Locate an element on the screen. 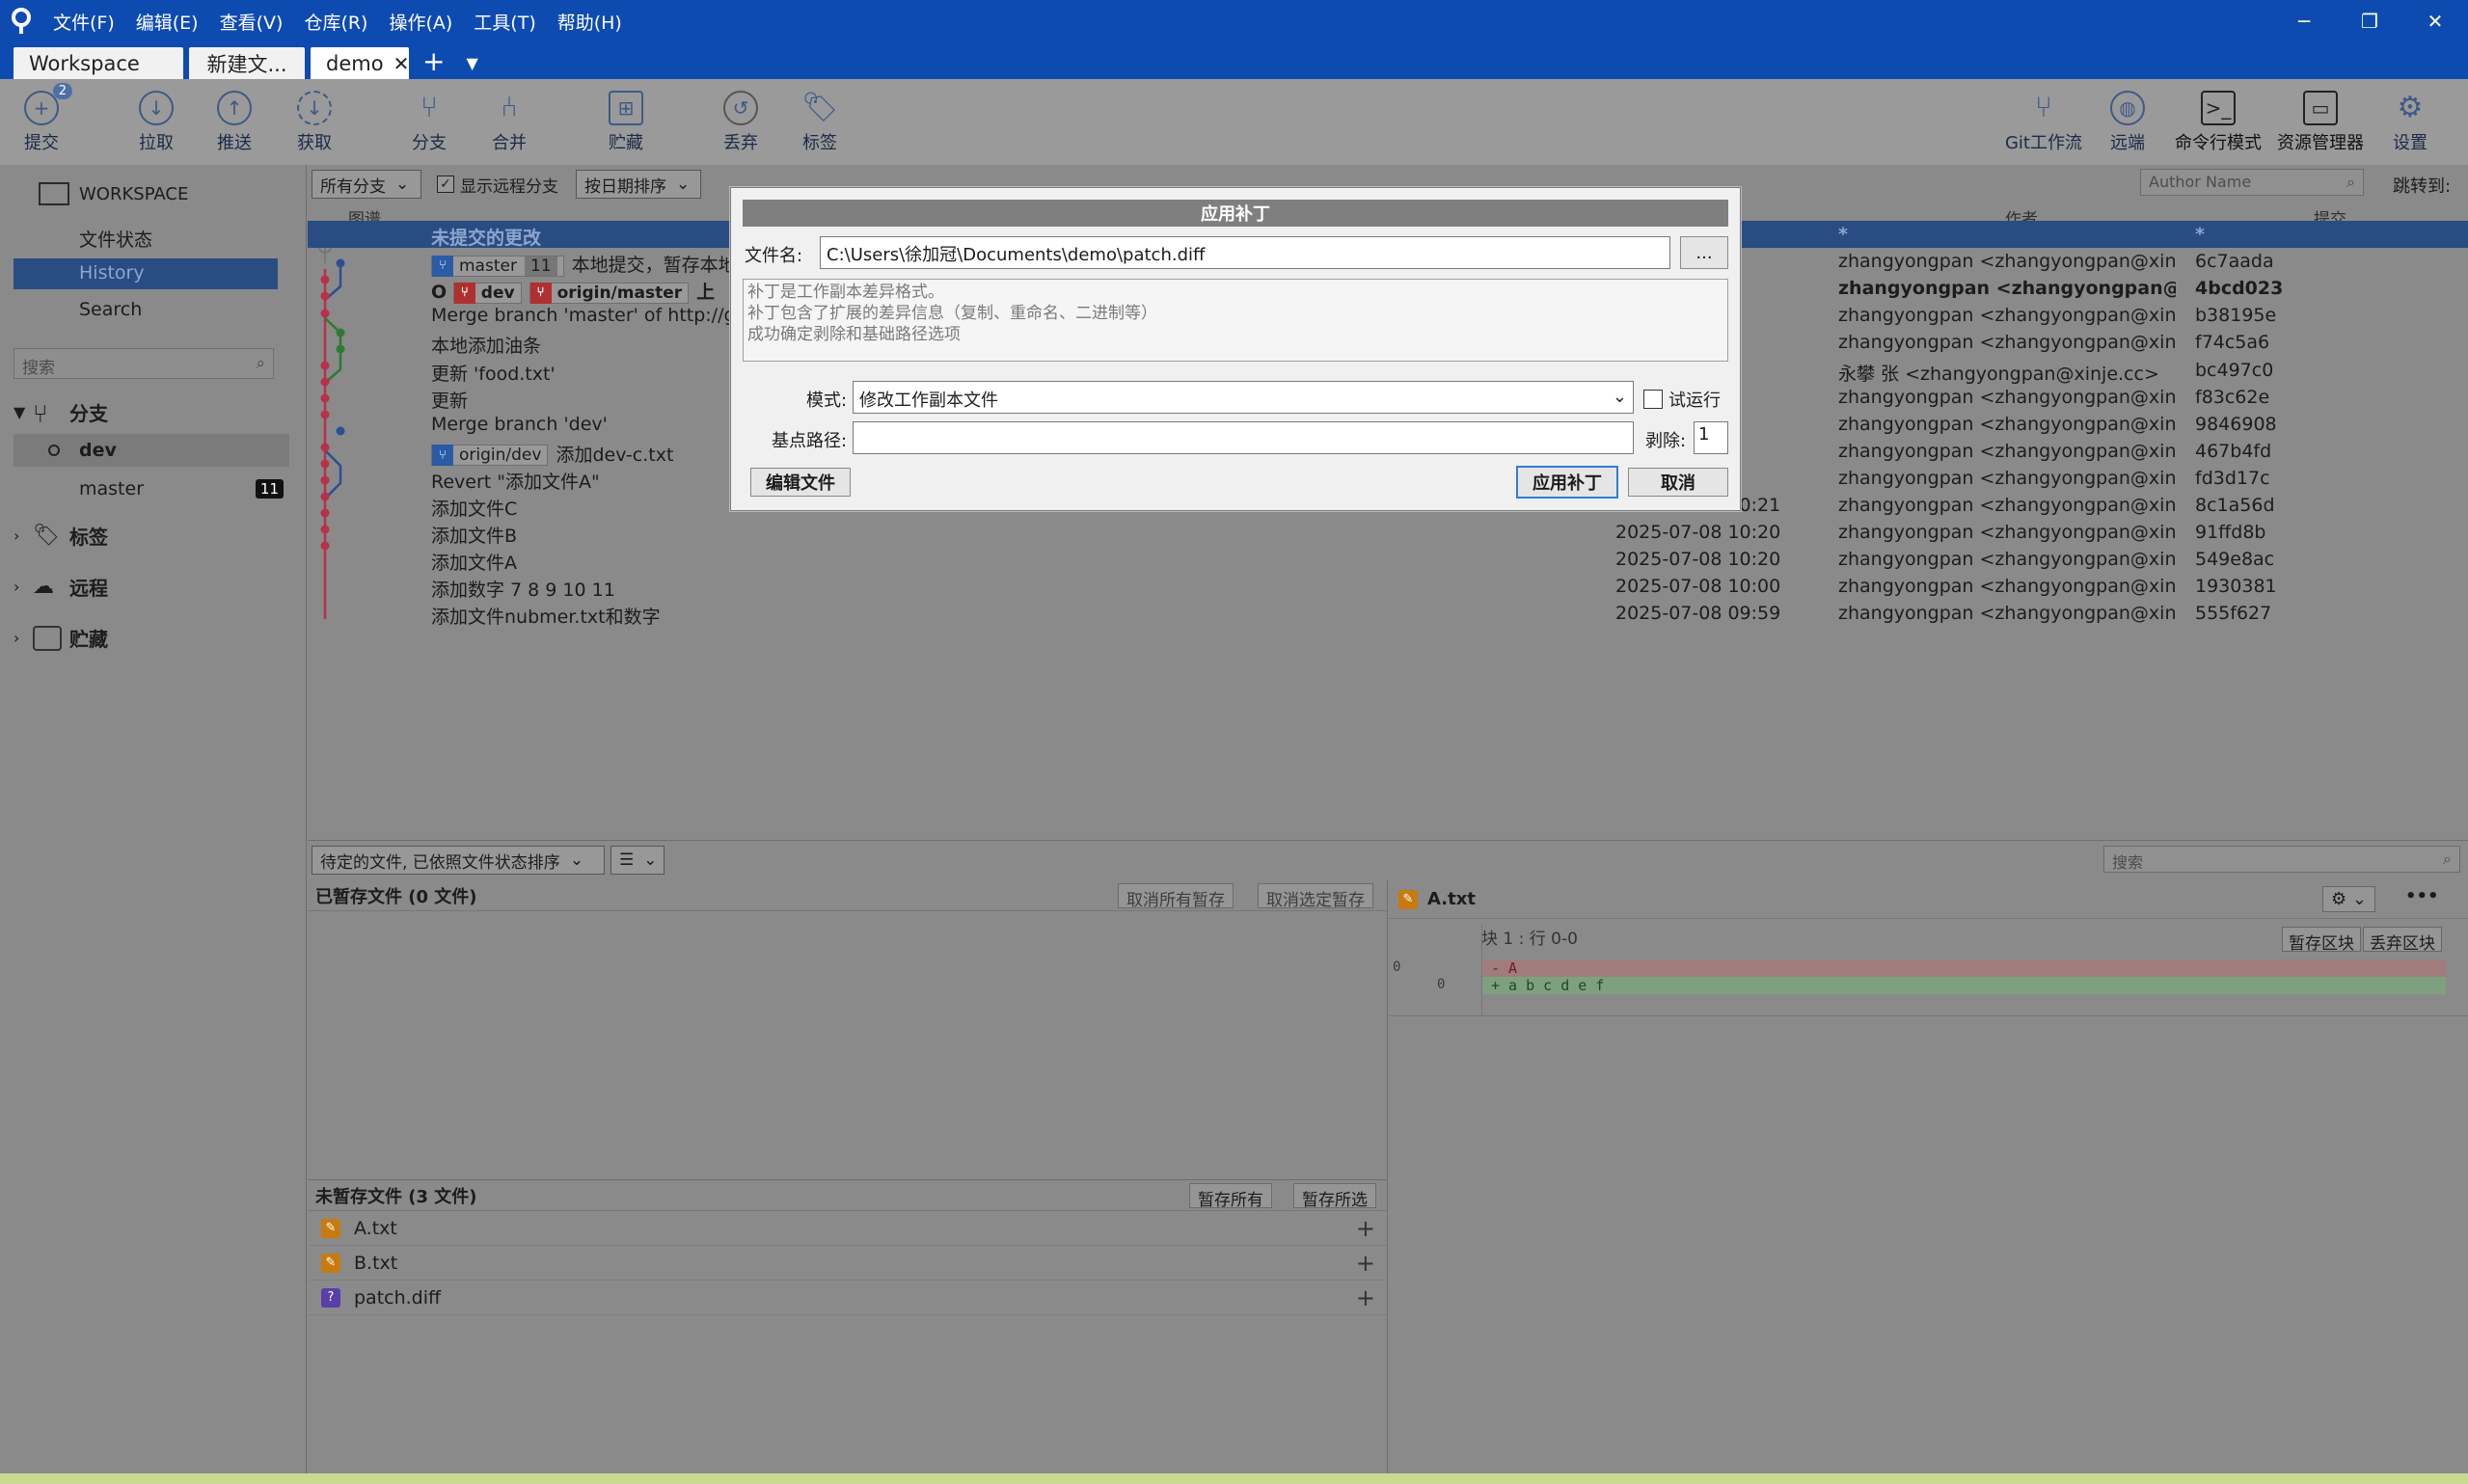 The height and width of the screenshot is (1484, 2468). menu-view: 查看(V) is located at coordinates (251, 22).